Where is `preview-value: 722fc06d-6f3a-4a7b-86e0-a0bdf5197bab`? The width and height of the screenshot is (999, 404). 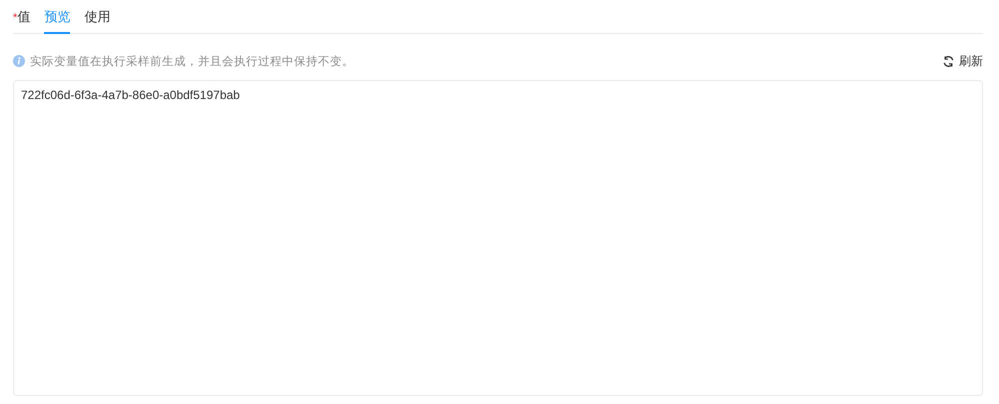 preview-value: 722fc06d-6f3a-4a7b-86e0-a0bdf5197bab is located at coordinates (130, 95).